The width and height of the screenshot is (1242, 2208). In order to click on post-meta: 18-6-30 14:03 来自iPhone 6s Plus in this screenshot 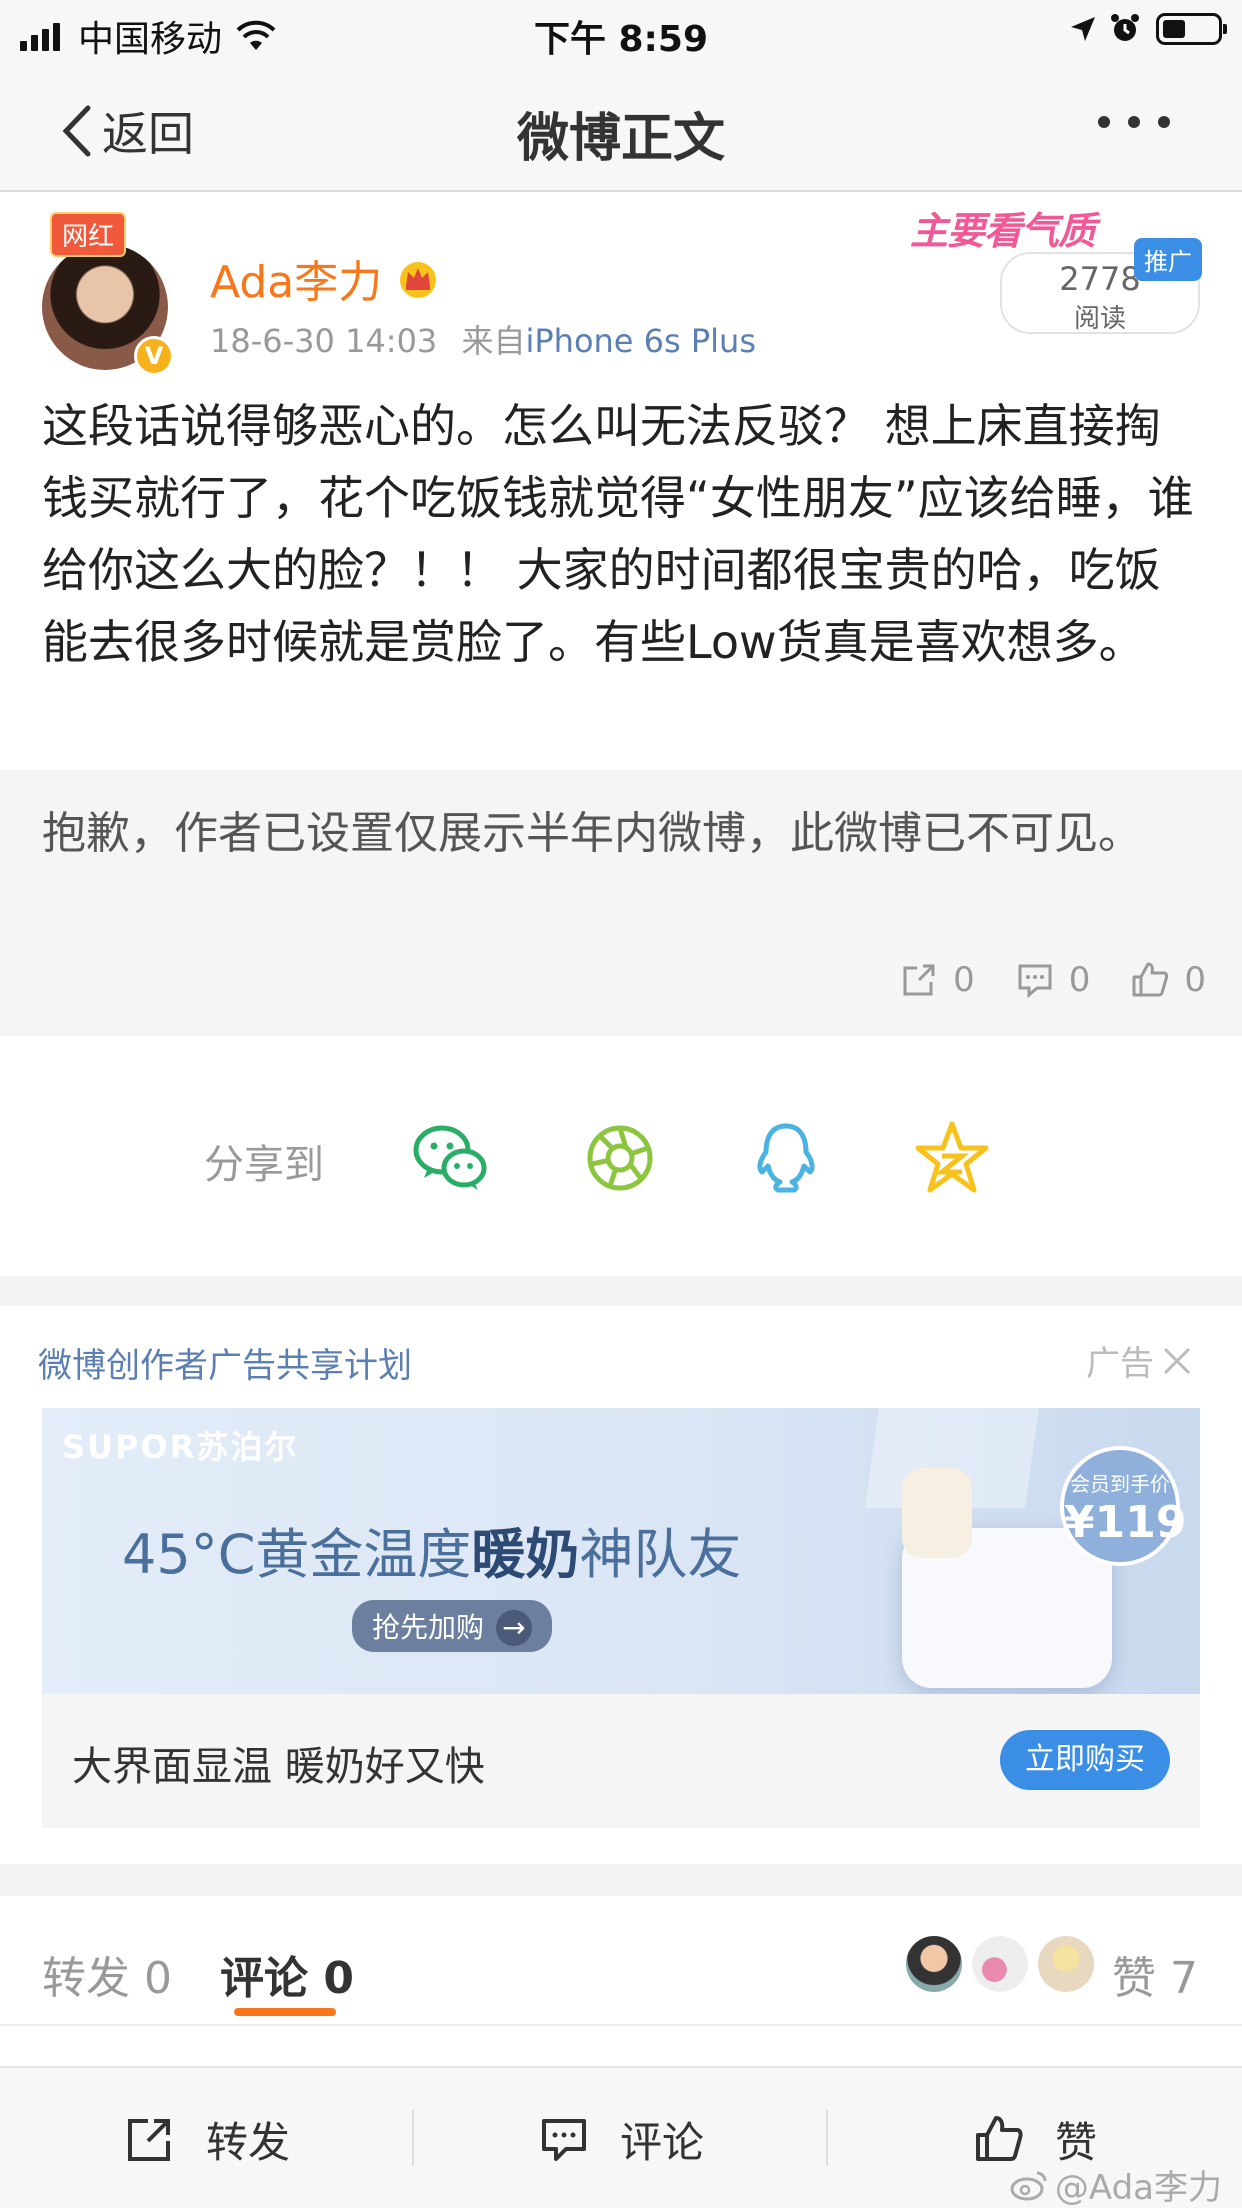, I will do `click(483, 339)`.